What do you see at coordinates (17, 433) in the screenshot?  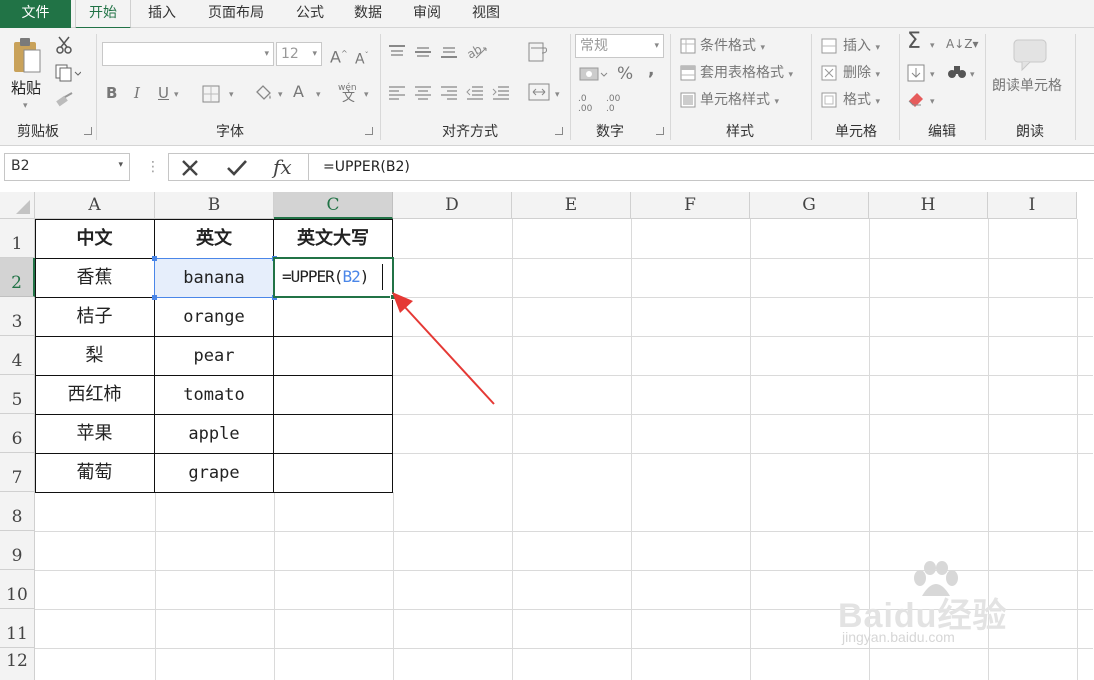 I see `row-header-6: 6` at bounding box center [17, 433].